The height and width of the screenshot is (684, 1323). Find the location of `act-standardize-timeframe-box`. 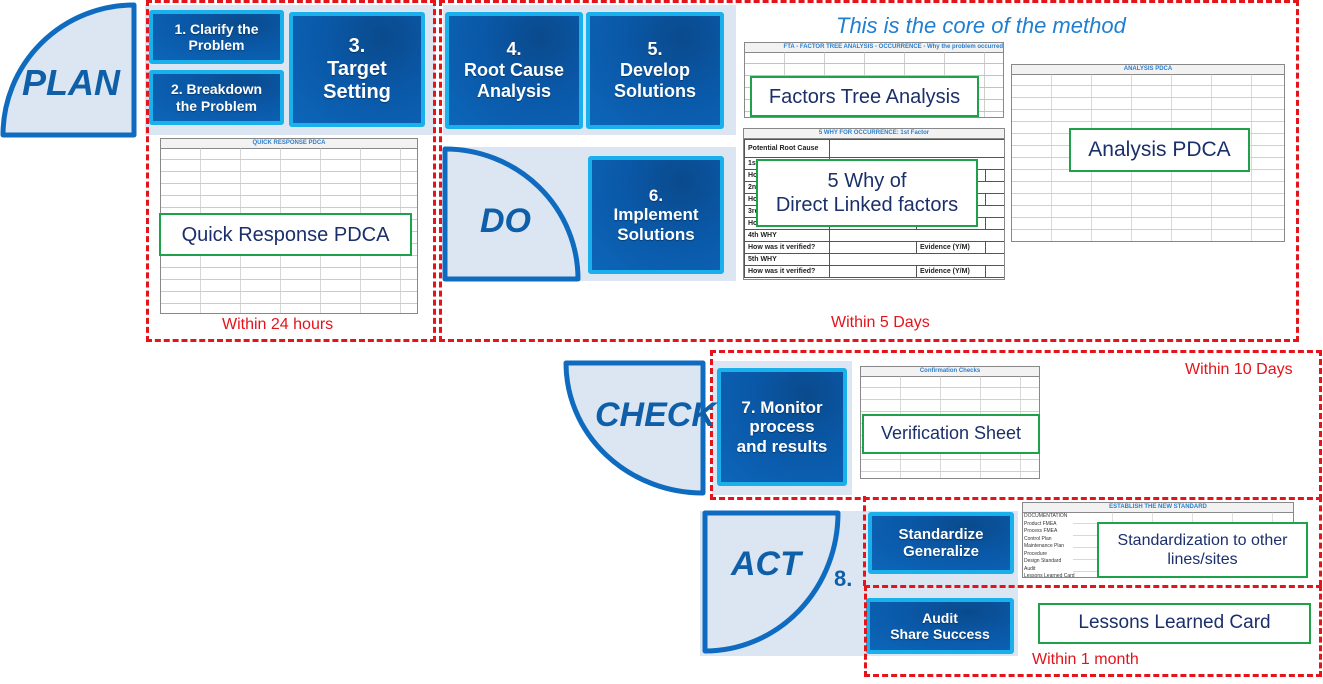

act-standardize-timeframe-box is located at coordinates (1092, 541).